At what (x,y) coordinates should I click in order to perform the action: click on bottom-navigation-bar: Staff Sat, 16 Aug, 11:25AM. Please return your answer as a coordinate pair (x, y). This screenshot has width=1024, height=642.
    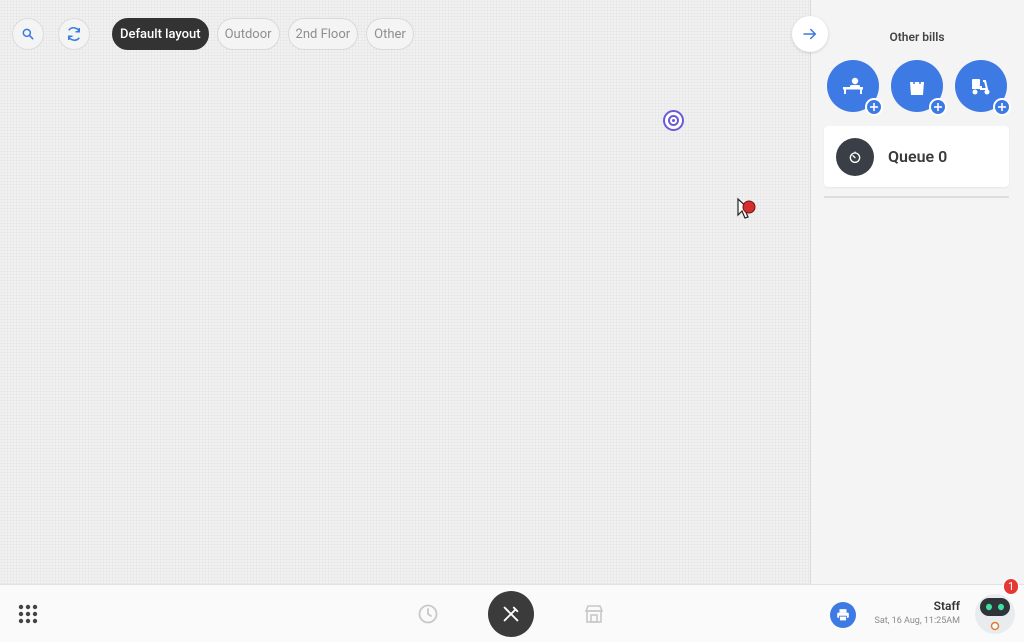
    Looking at the image, I should click on (512, 613).